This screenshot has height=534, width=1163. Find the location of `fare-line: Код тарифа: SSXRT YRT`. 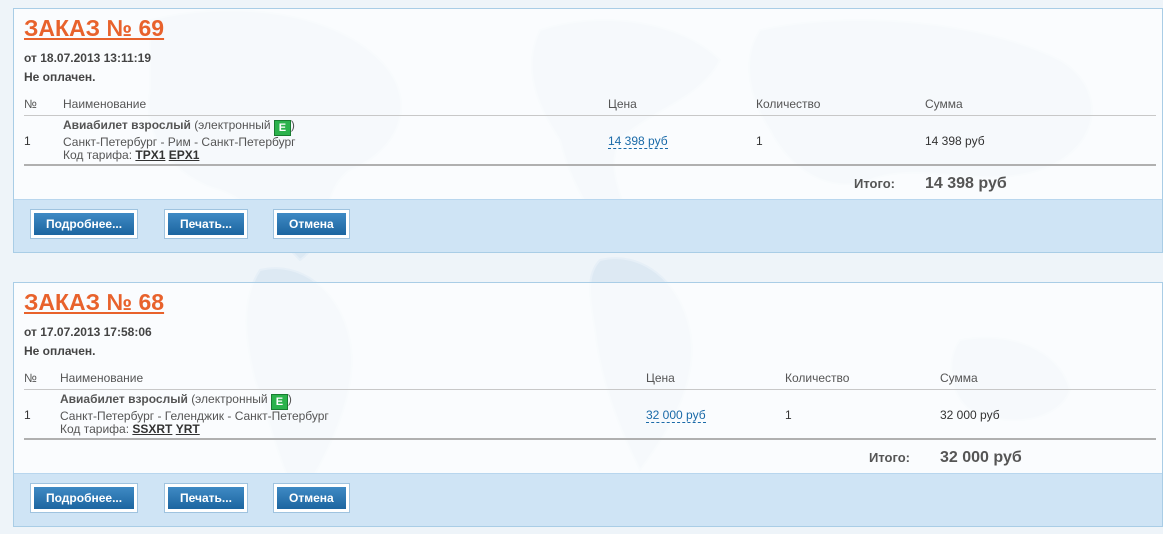

fare-line: Код тарифа: SSXRT YRT is located at coordinates (194, 429).